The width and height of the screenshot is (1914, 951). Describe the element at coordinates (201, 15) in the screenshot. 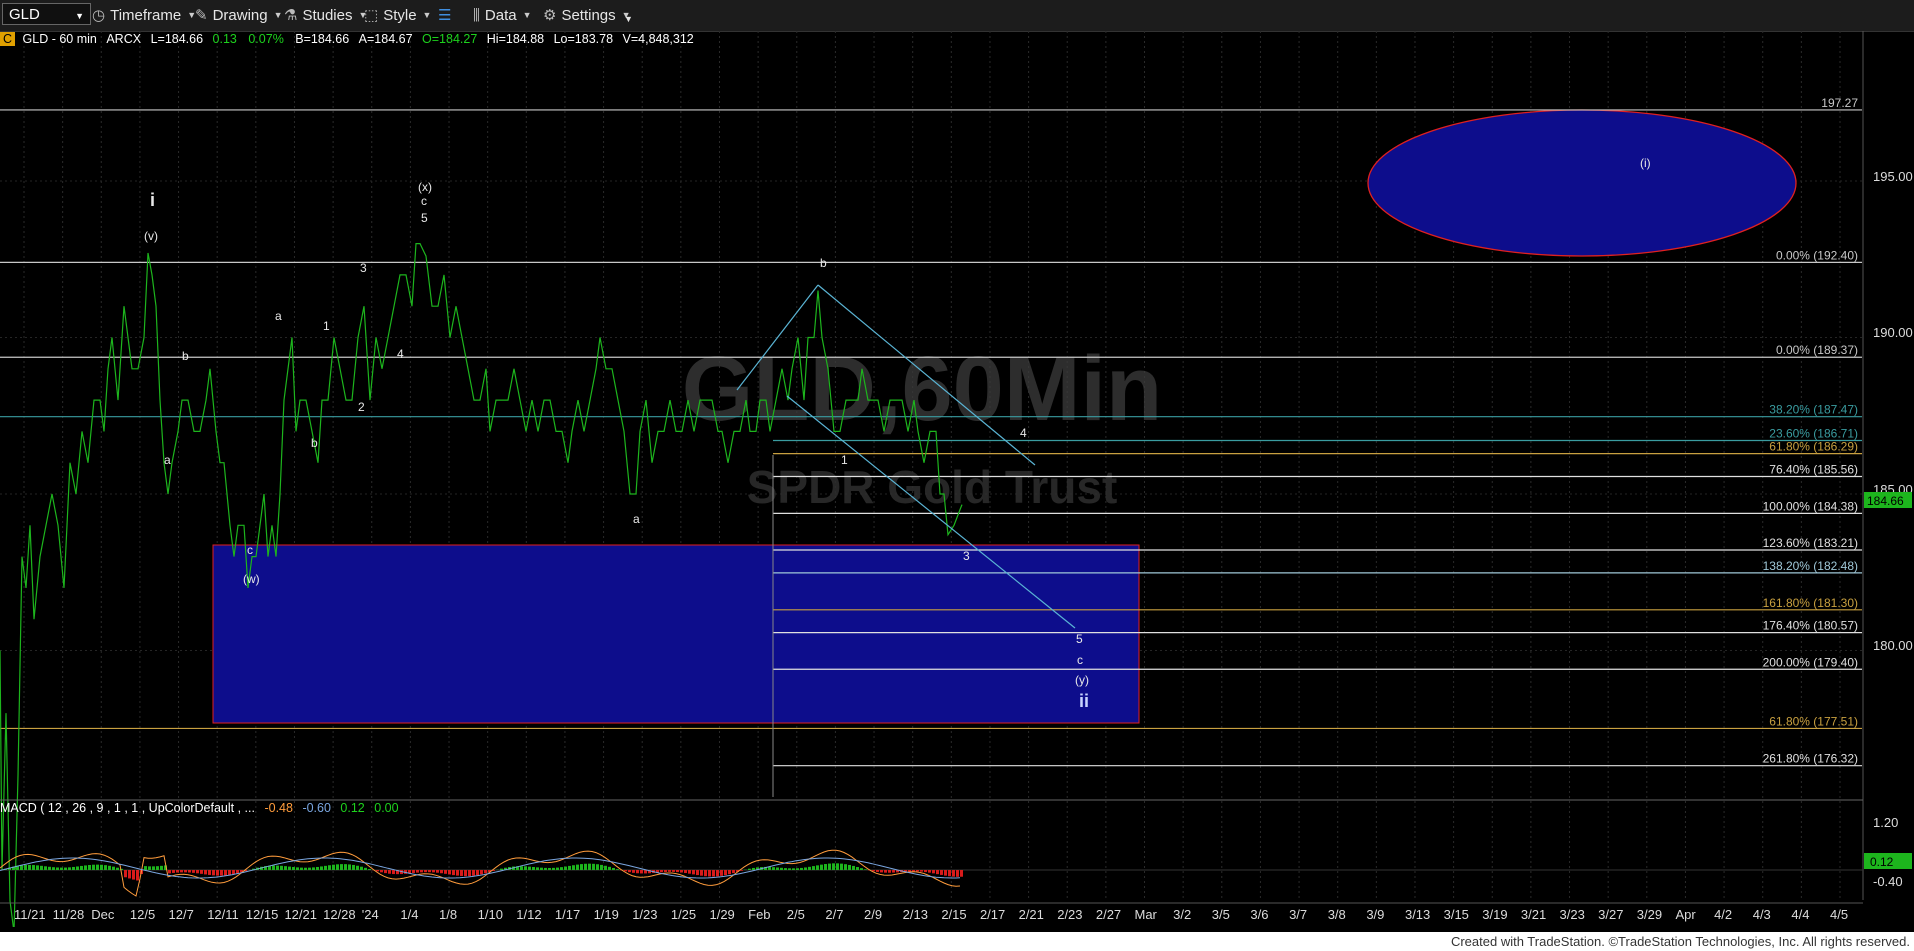

I see `pencil-icon: ✎` at that location.